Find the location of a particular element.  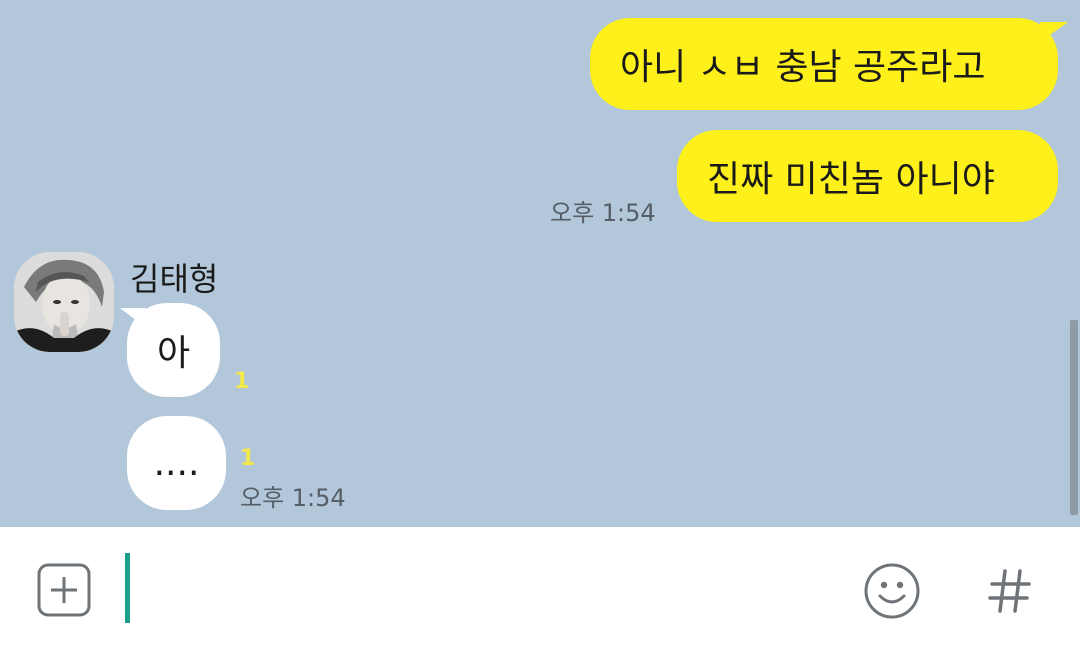

text-cursor is located at coordinates (127, 588).